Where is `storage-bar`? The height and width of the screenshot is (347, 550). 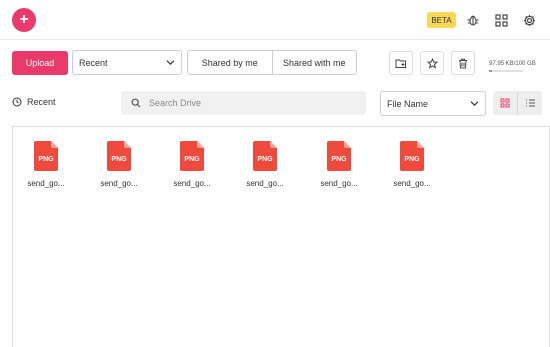 storage-bar is located at coordinates (506, 71).